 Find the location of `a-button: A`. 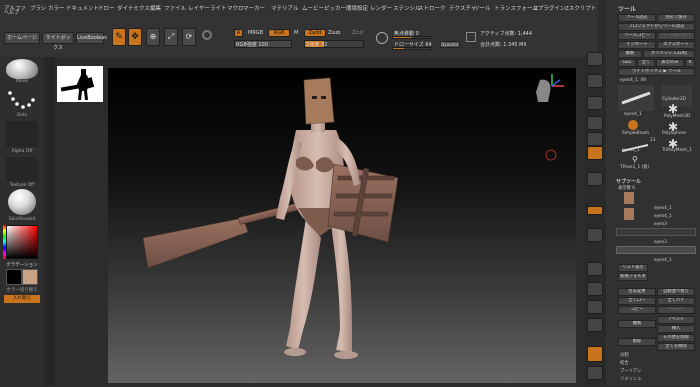

a-button: A is located at coordinates (238, 33).